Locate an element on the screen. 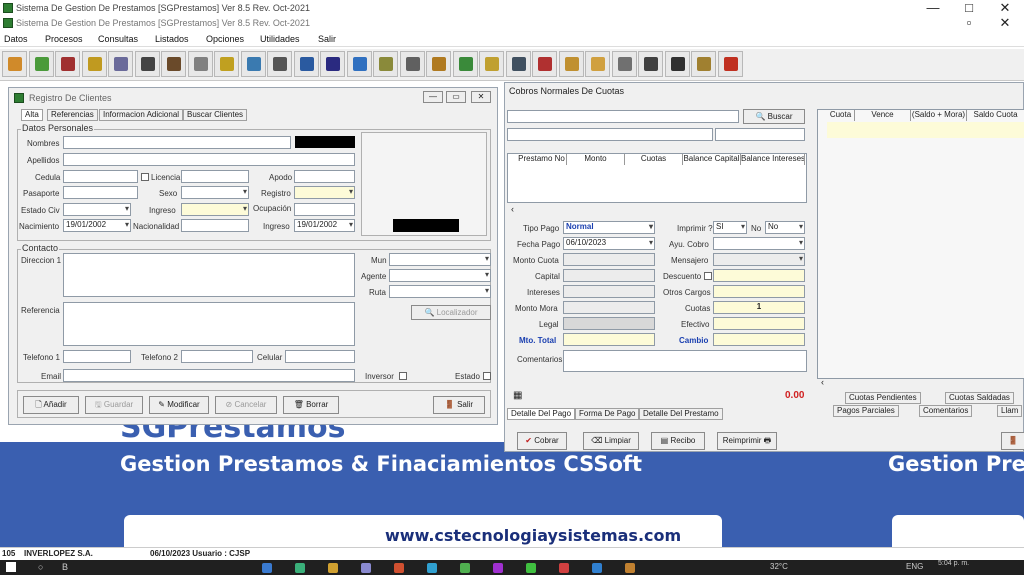 The width and height of the screenshot is (1024, 575). direccion-textarea is located at coordinates (209, 275).